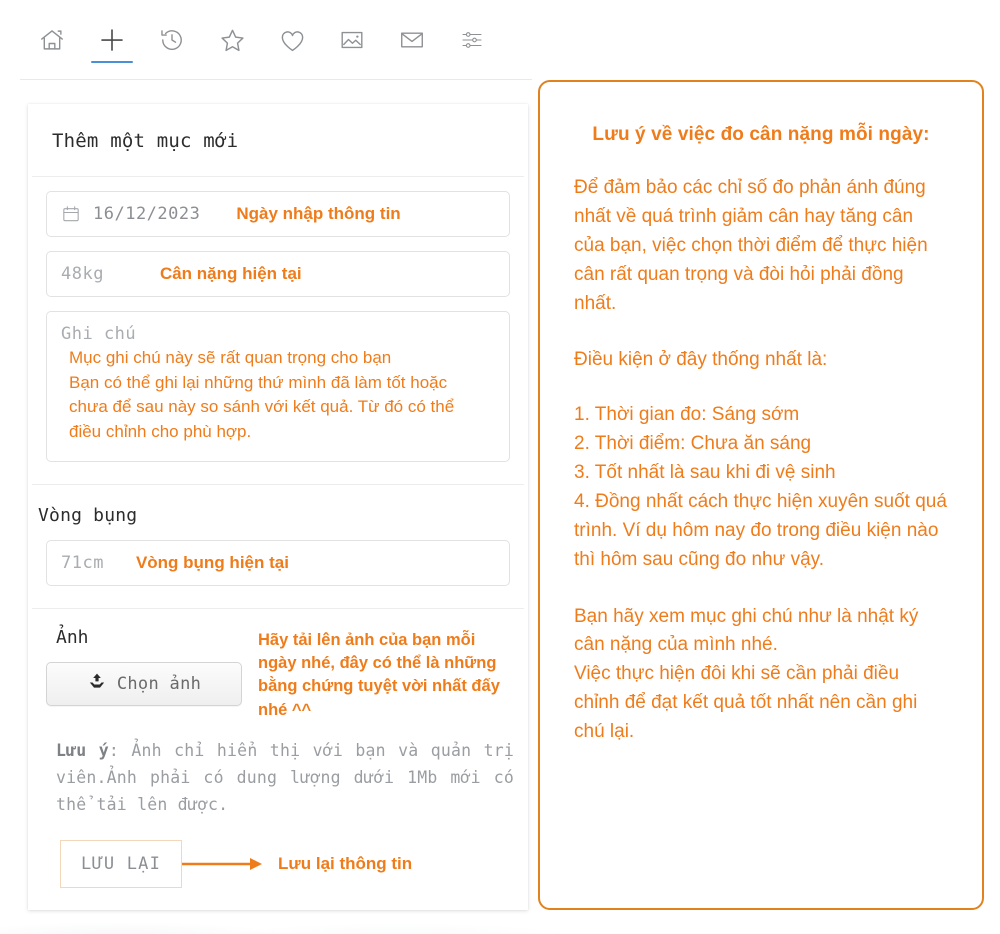 Image resolution: width=1000 pixels, height=934 pixels. I want to click on tab-home, so click(52, 40).